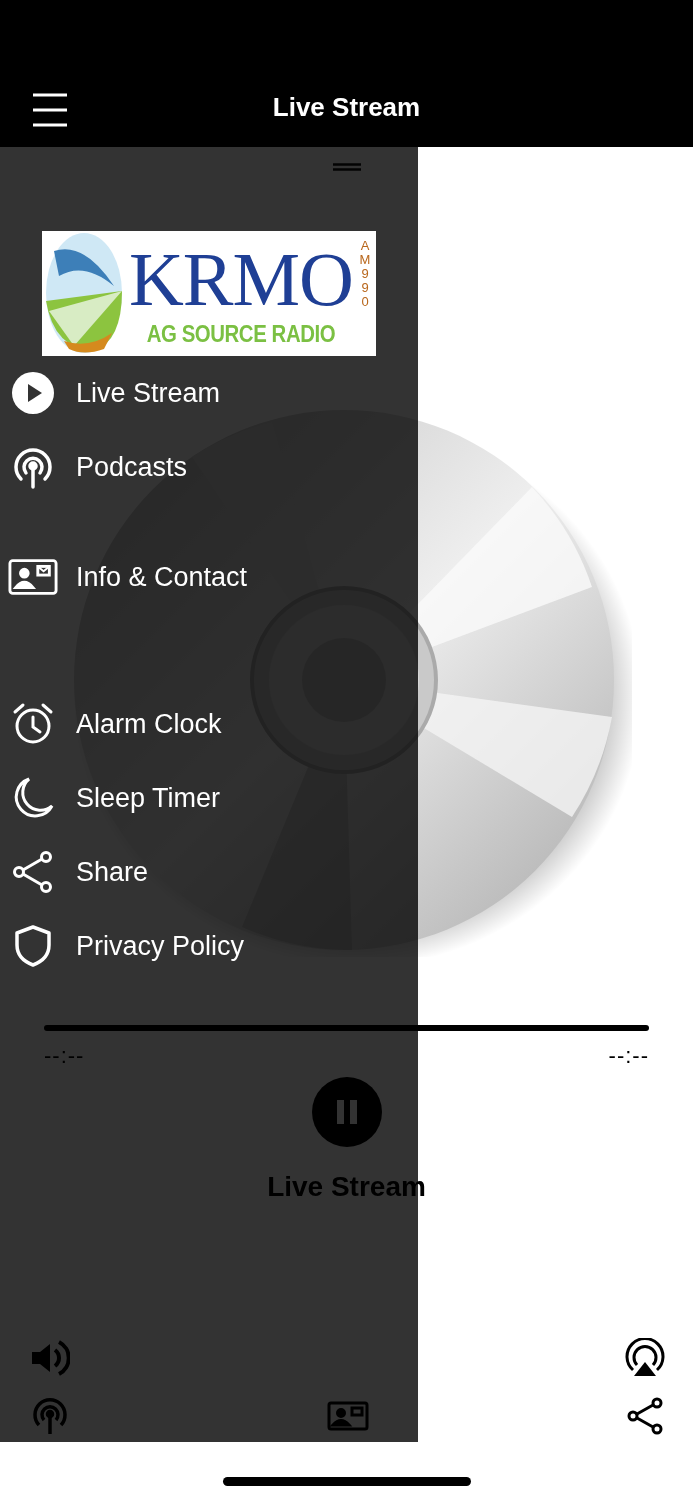 This screenshot has width=693, height=1500. I want to click on logo-tagline: AG SOURCE RADIO, so click(241, 333).